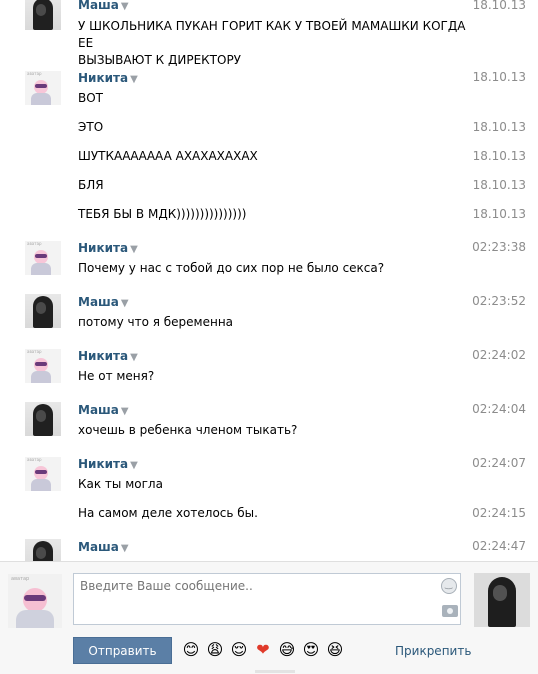 This screenshot has width=538, height=674. I want to click on my-avatar: аватар, so click(35, 601).